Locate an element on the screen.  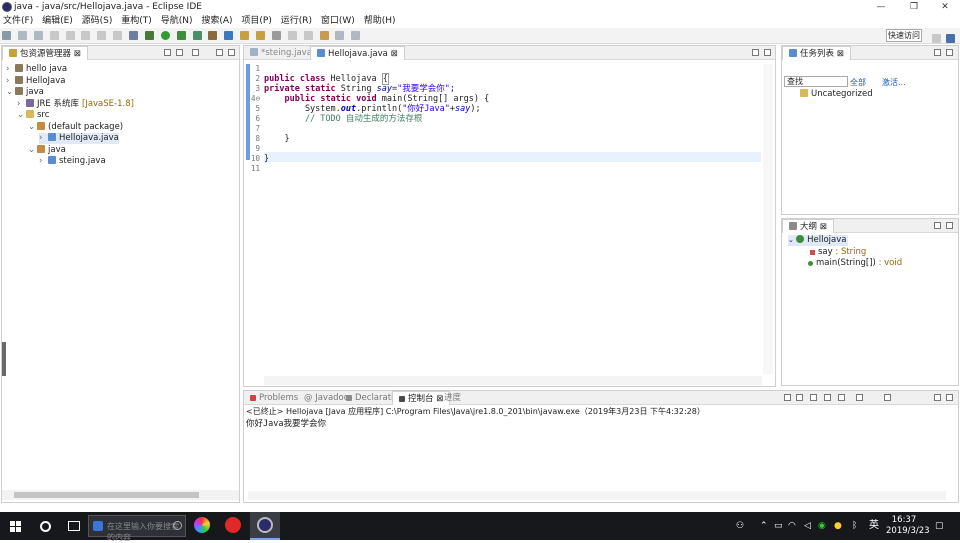
forward-icon is located at coordinates (356, 35).